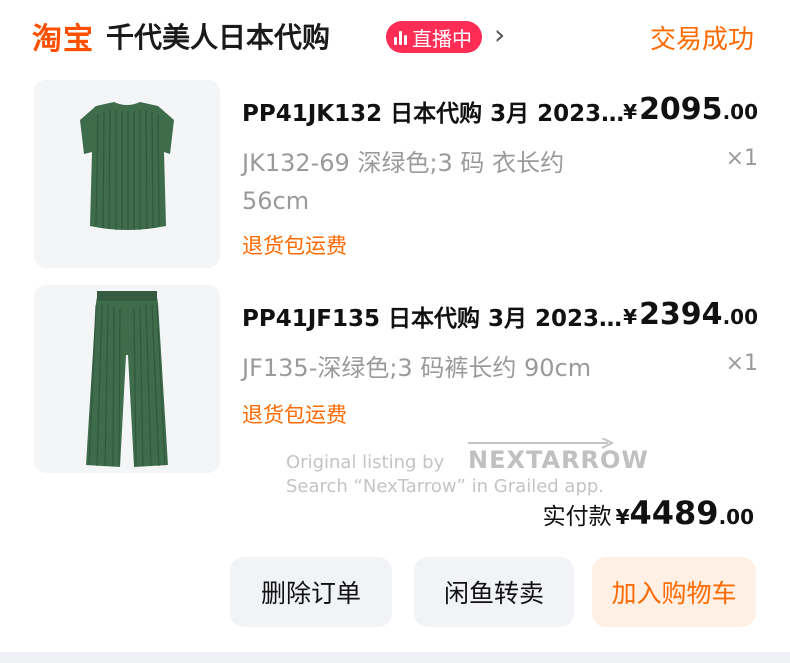  What do you see at coordinates (365, 462) in the screenshot?
I see `watermark-caption: Original listing by` at bounding box center [365, 462].